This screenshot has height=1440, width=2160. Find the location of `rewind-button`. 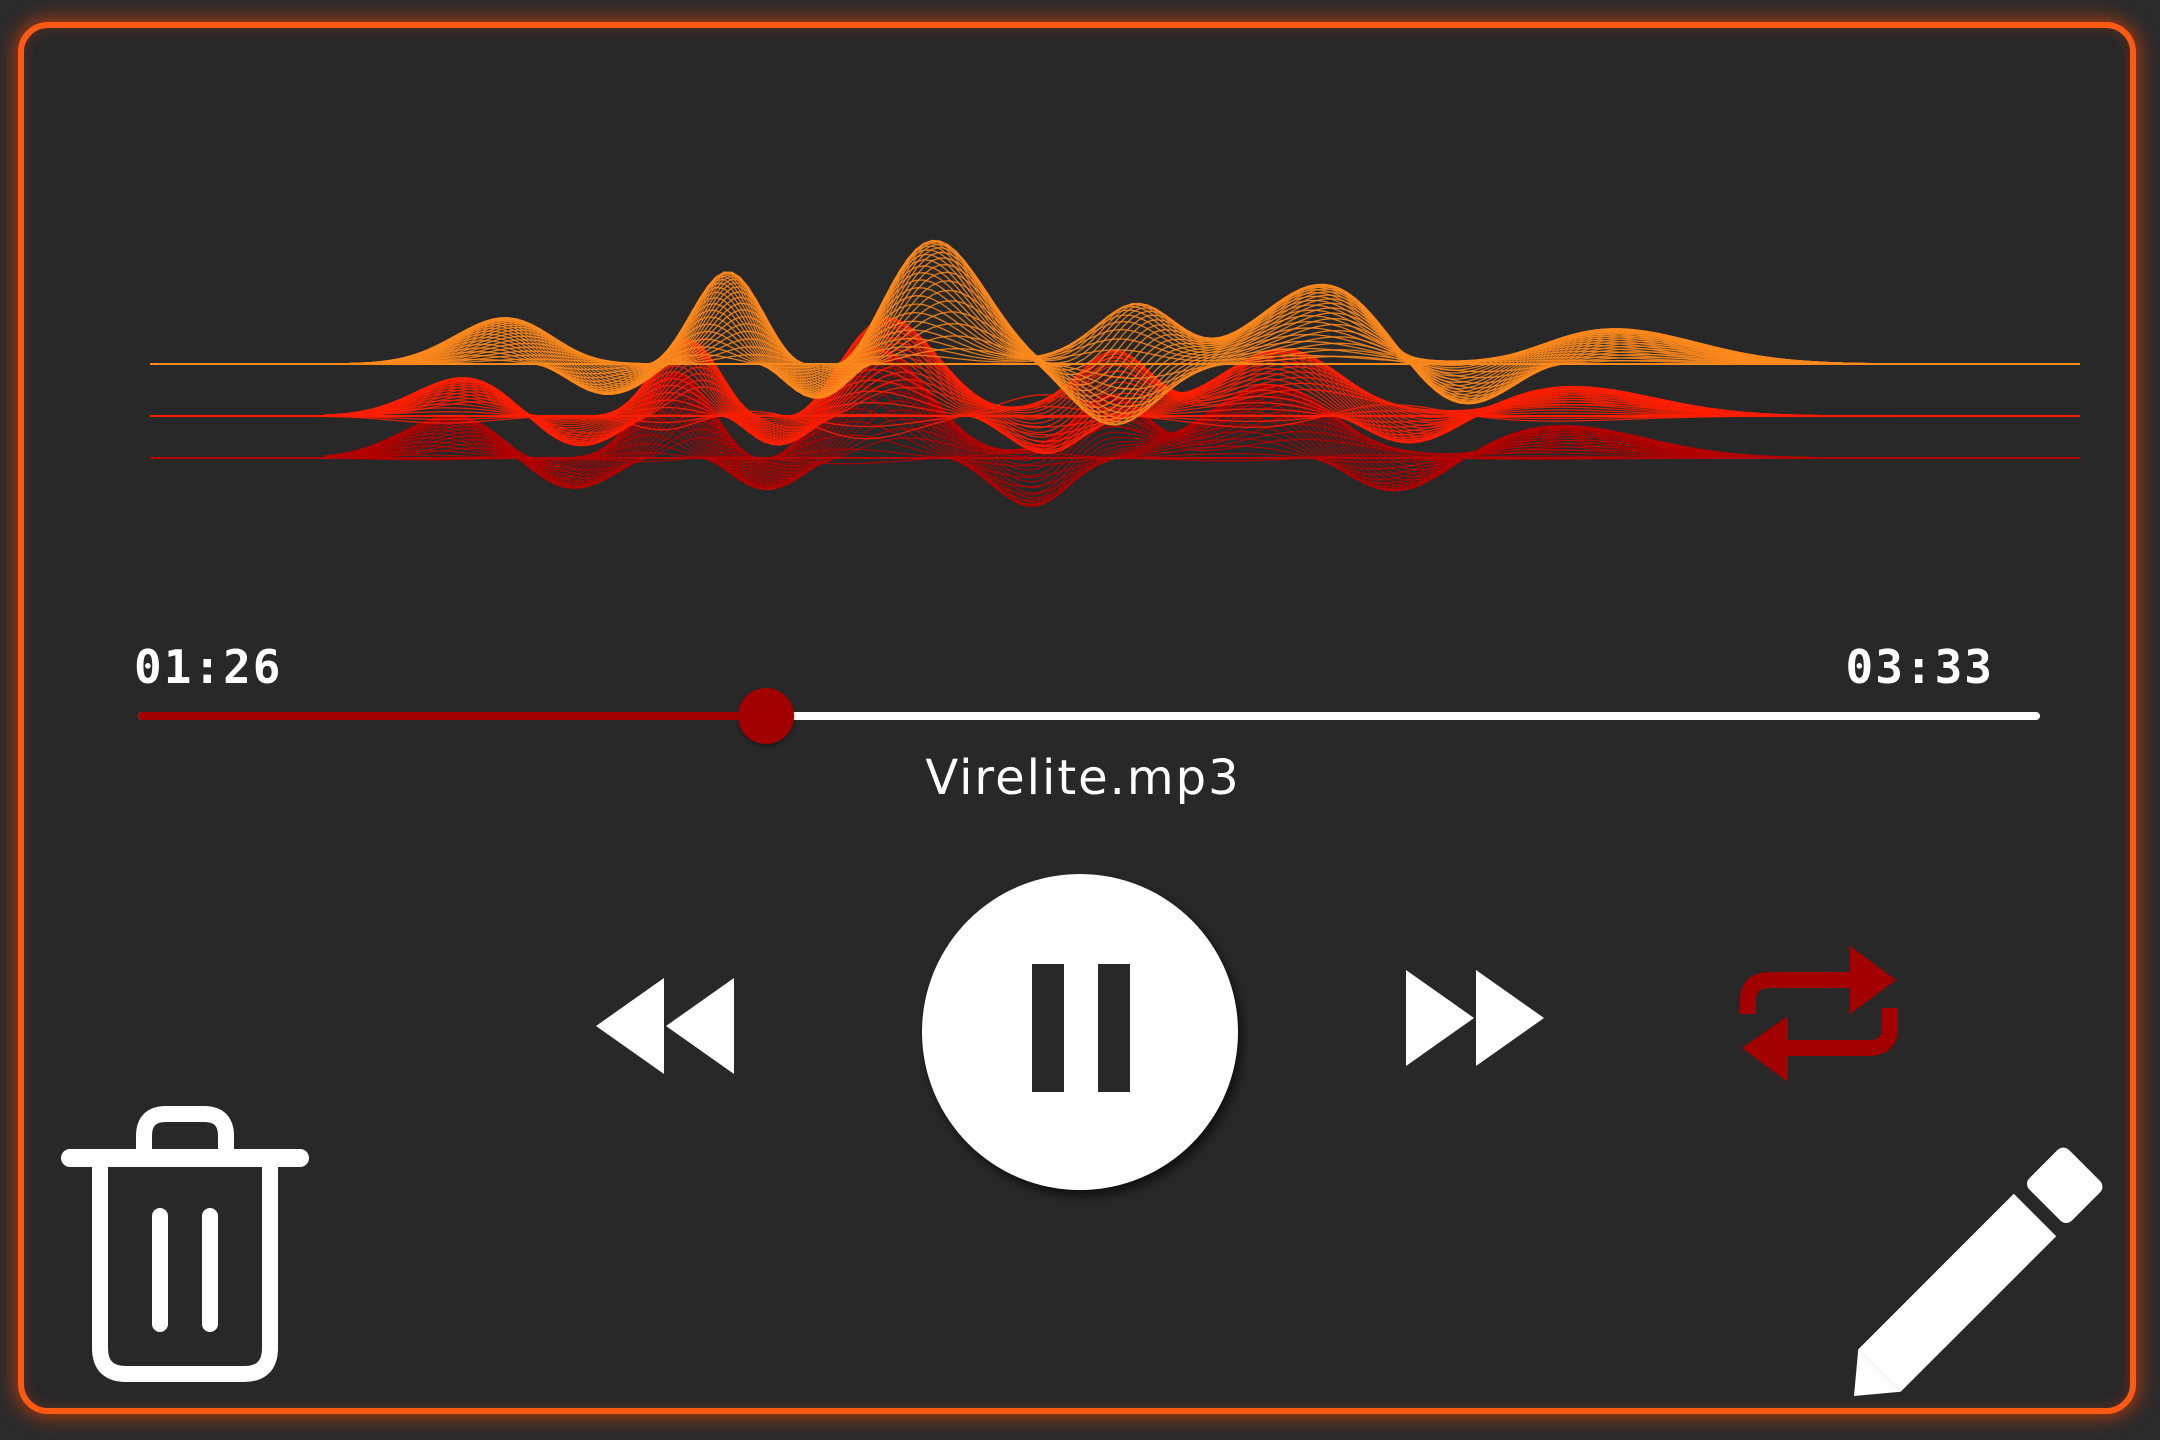

rewind-button is located at coordinates (666, 1026).